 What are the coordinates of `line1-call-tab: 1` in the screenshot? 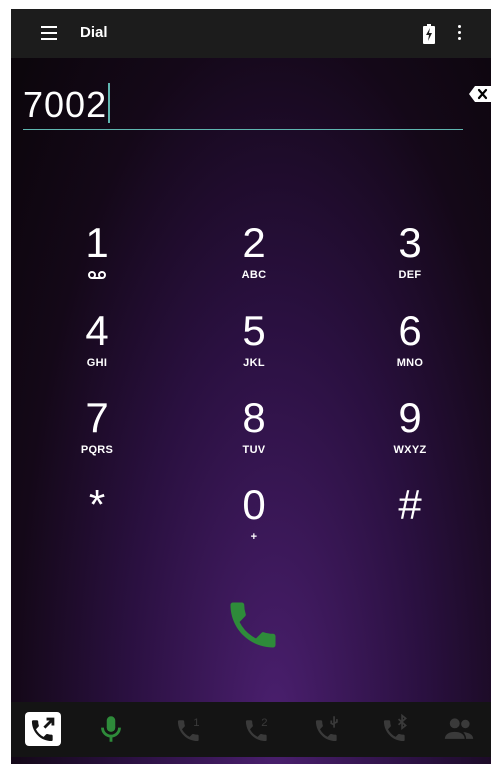 It's located at (189, 729).